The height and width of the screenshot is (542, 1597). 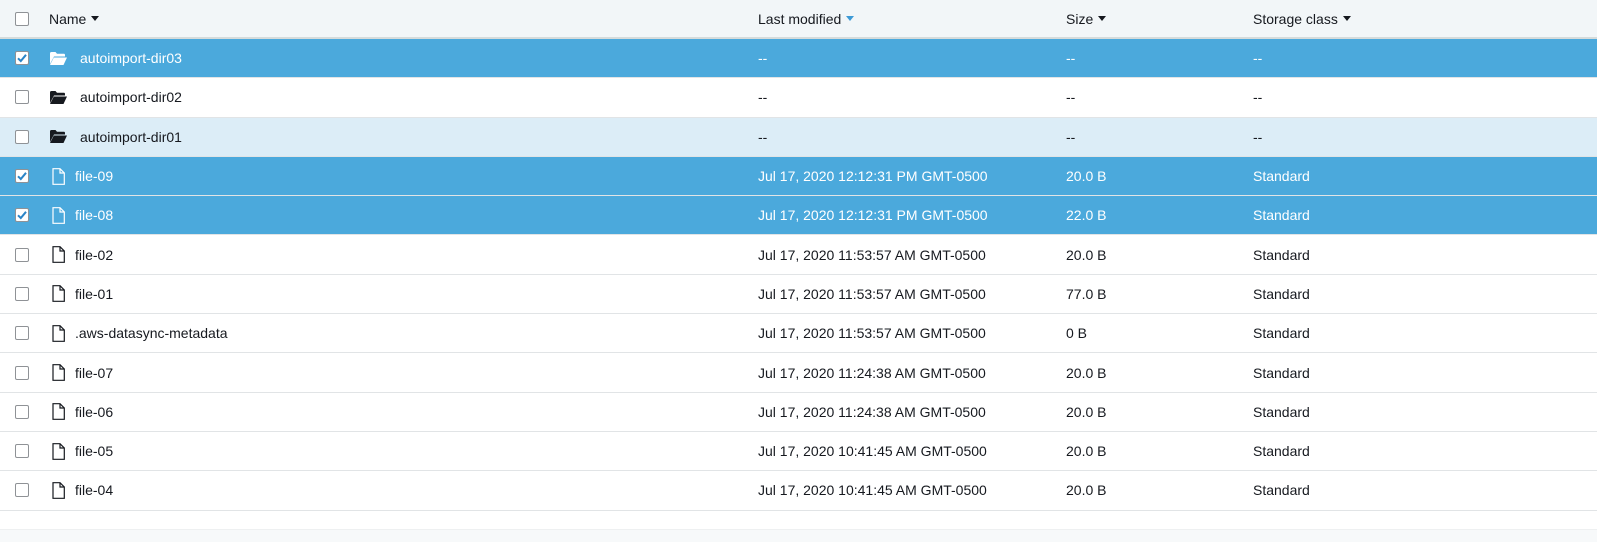 I want to click on object-name: file-07, so click(x=94, y=373).